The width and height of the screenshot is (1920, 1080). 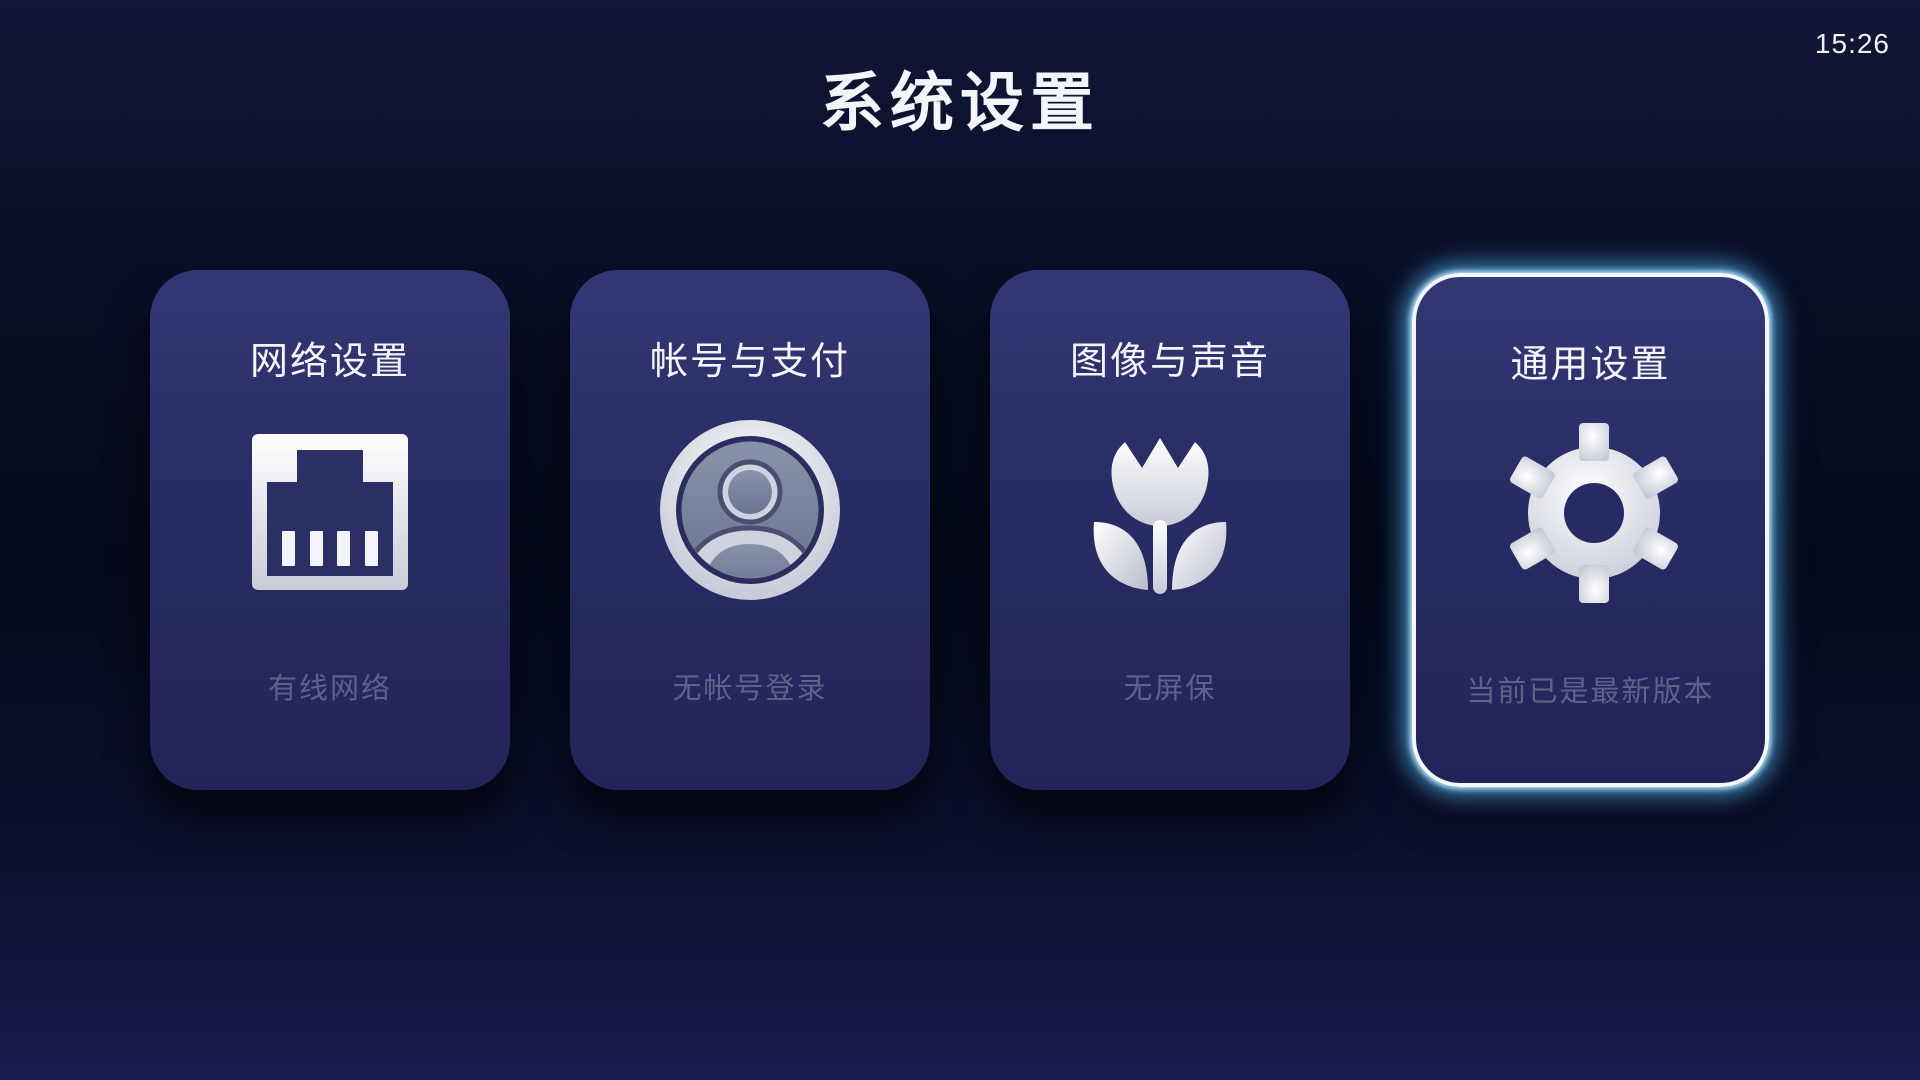 I want to click on card-title: 图像与声音, so click(x=1169, y=361).